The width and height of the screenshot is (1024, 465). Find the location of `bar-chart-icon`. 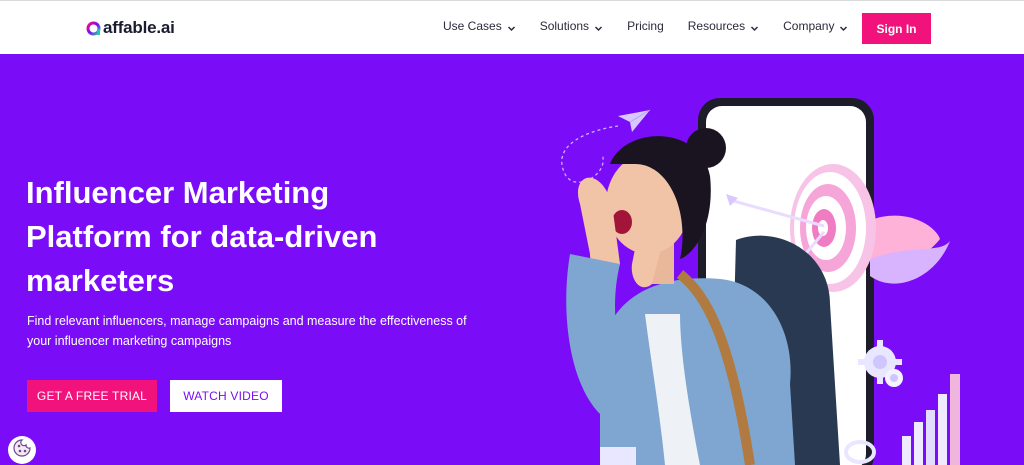

bar-chart-icon is located at coordinates (931, 419).